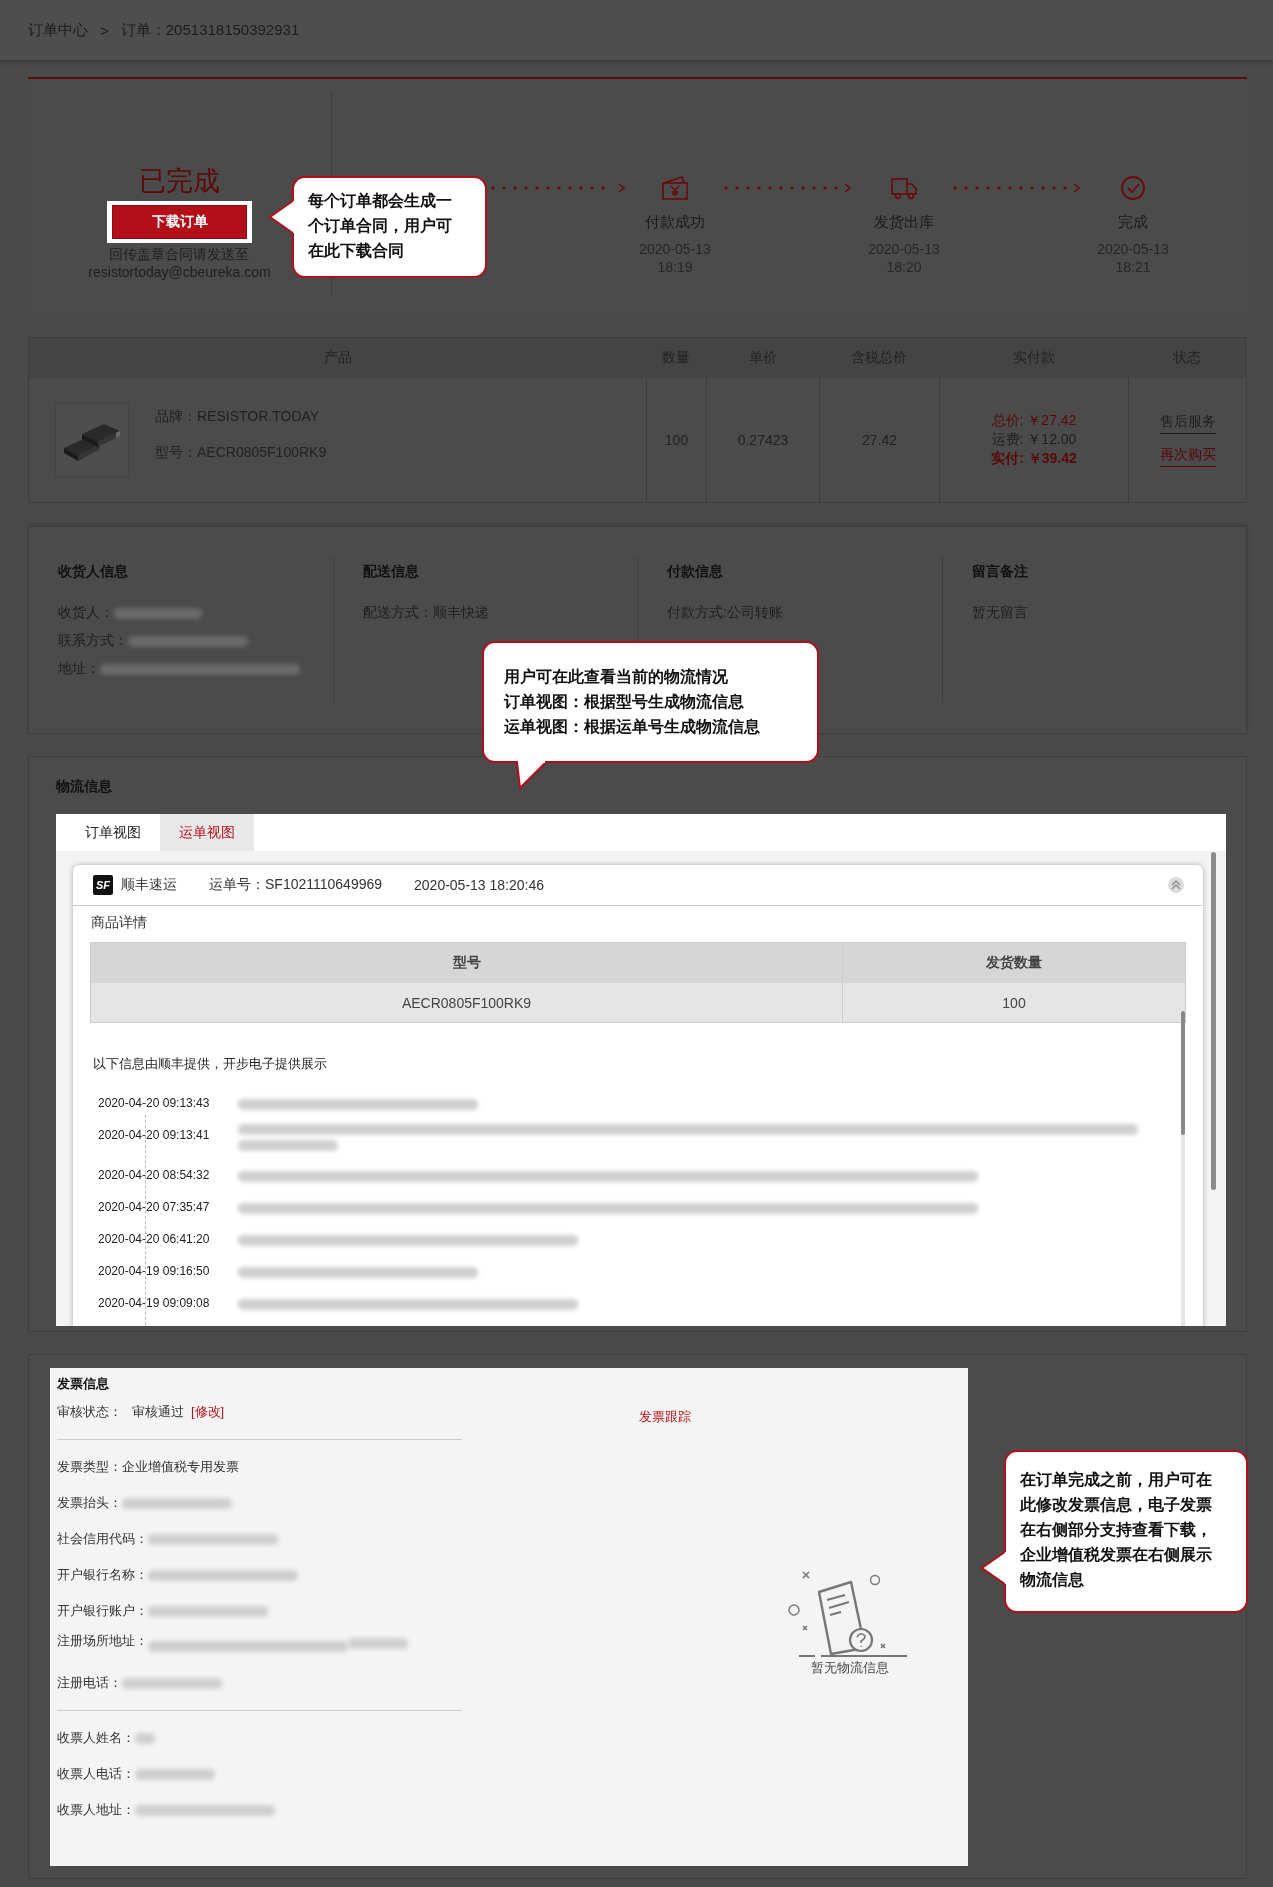  I want to click on table-cell: AECR0805F100RK9, so click(466, 1002).